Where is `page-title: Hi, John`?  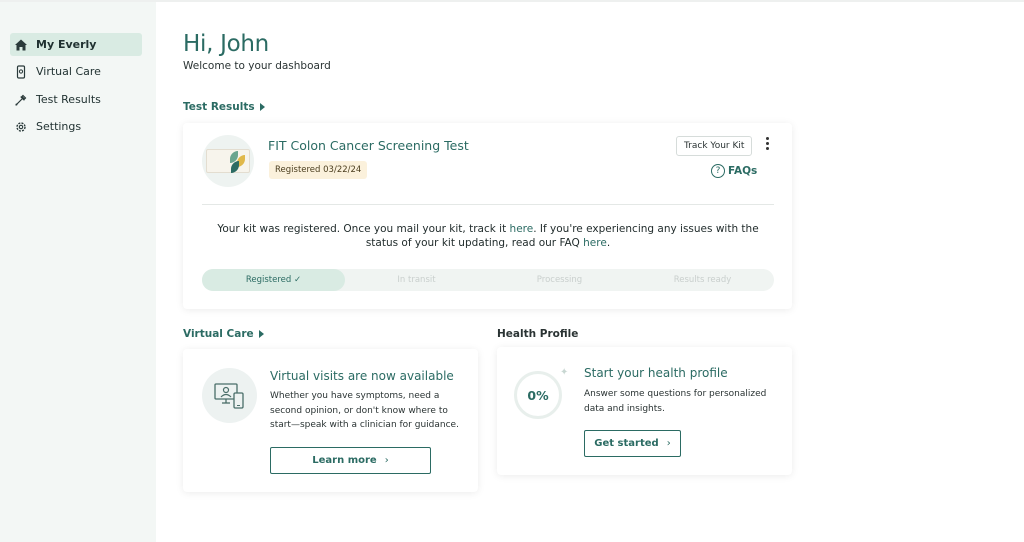
page-title: Hi, John is located at coordinates (226, 44).